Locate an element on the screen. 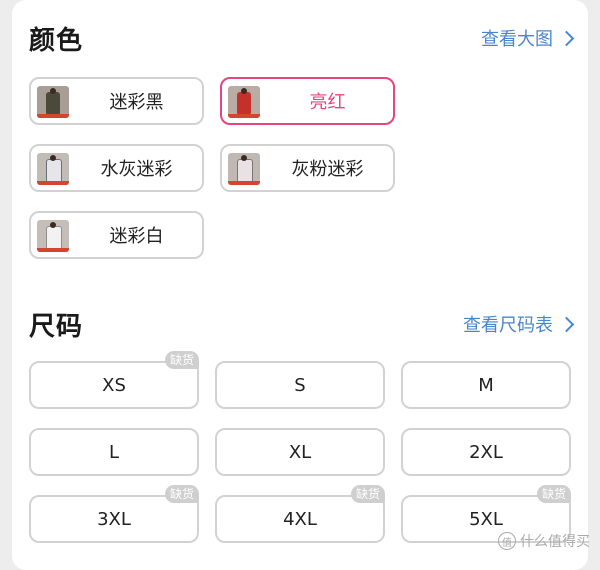 This screenshot has height=570, width=600. color-option-label: 亮红 is located at coordinates (327, 102).